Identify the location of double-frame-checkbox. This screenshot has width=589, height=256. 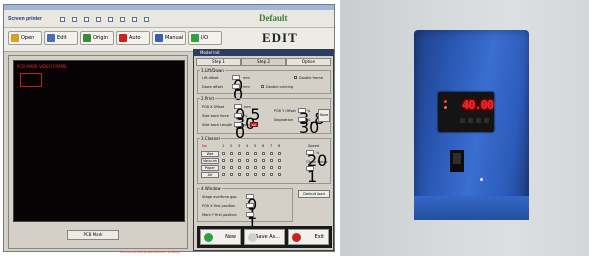
(295, 77).